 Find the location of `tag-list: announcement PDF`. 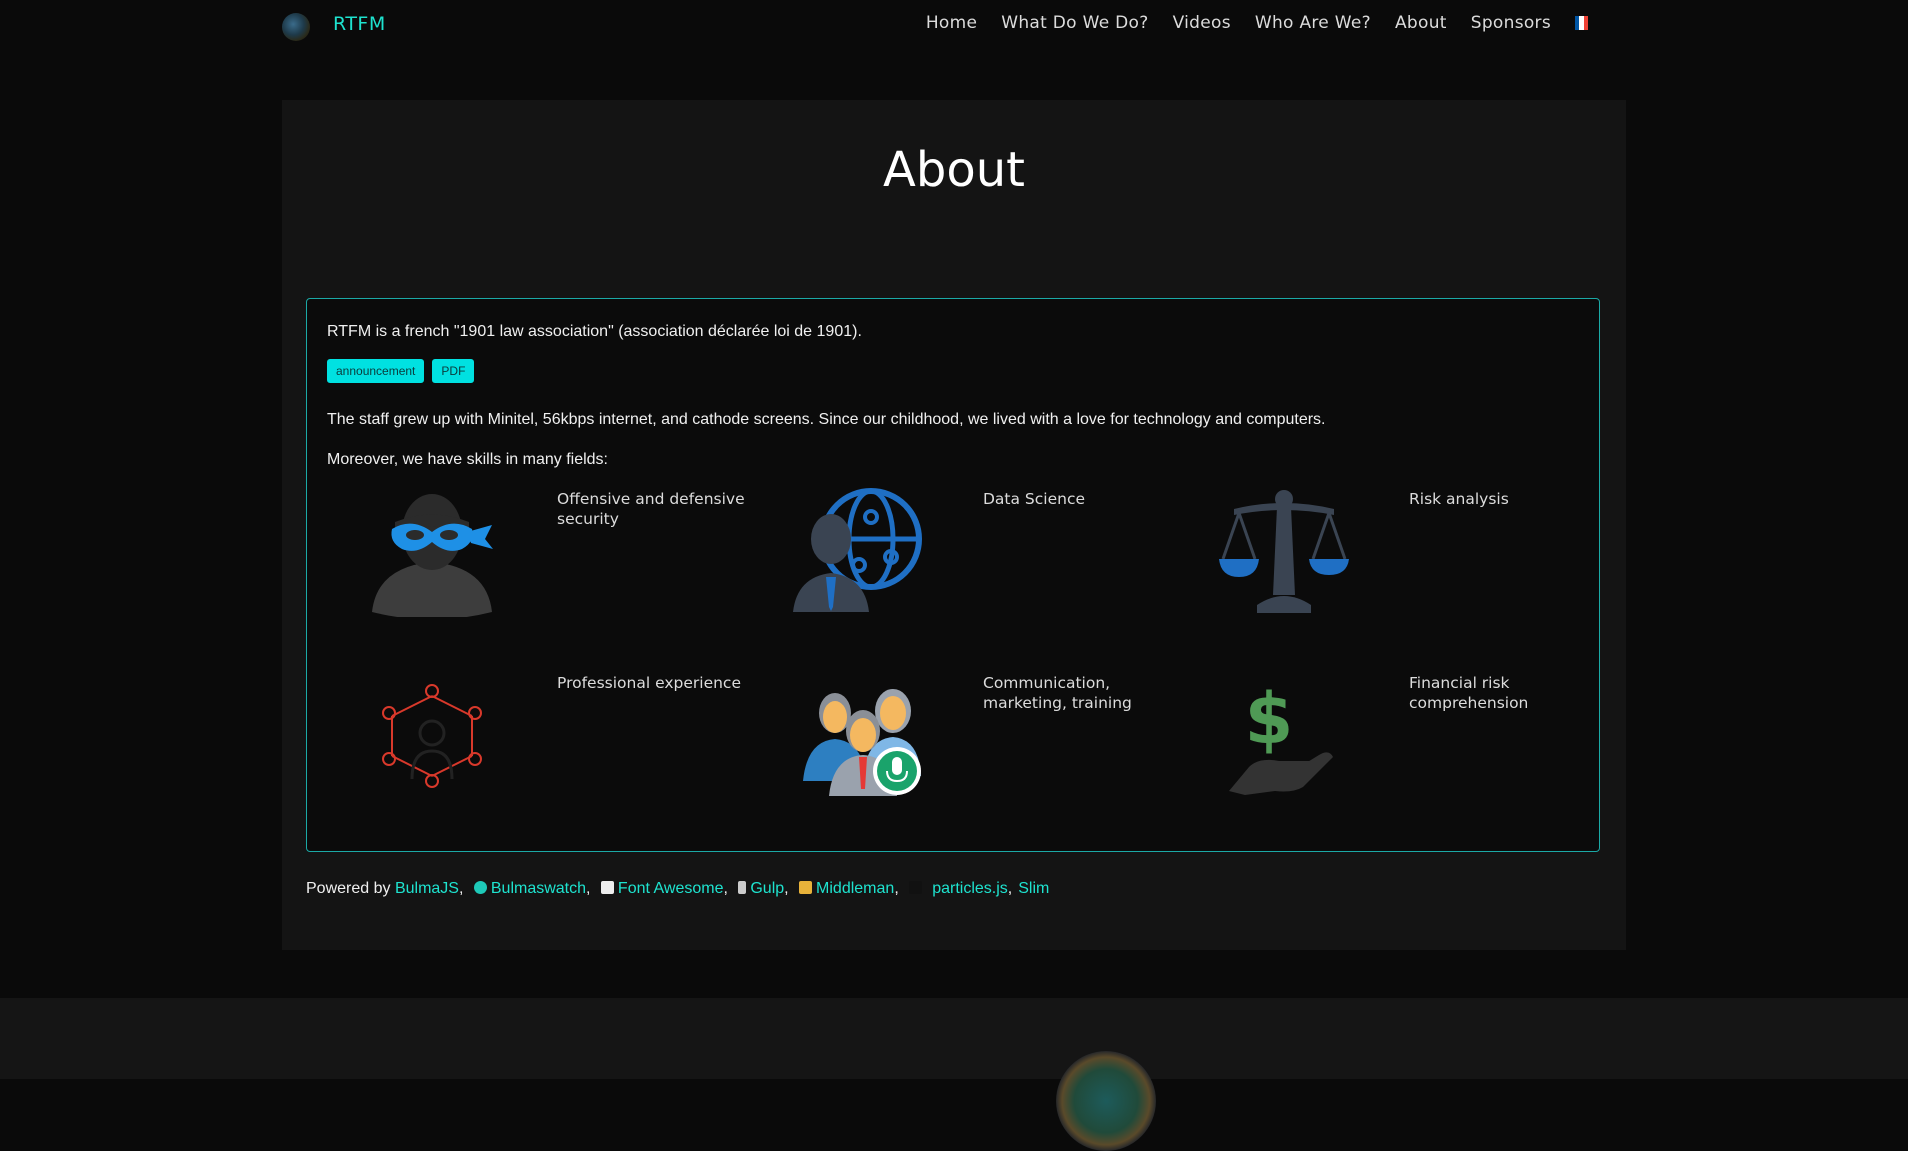

tag-list: announcement PDF is located at coordinates (401, 371).